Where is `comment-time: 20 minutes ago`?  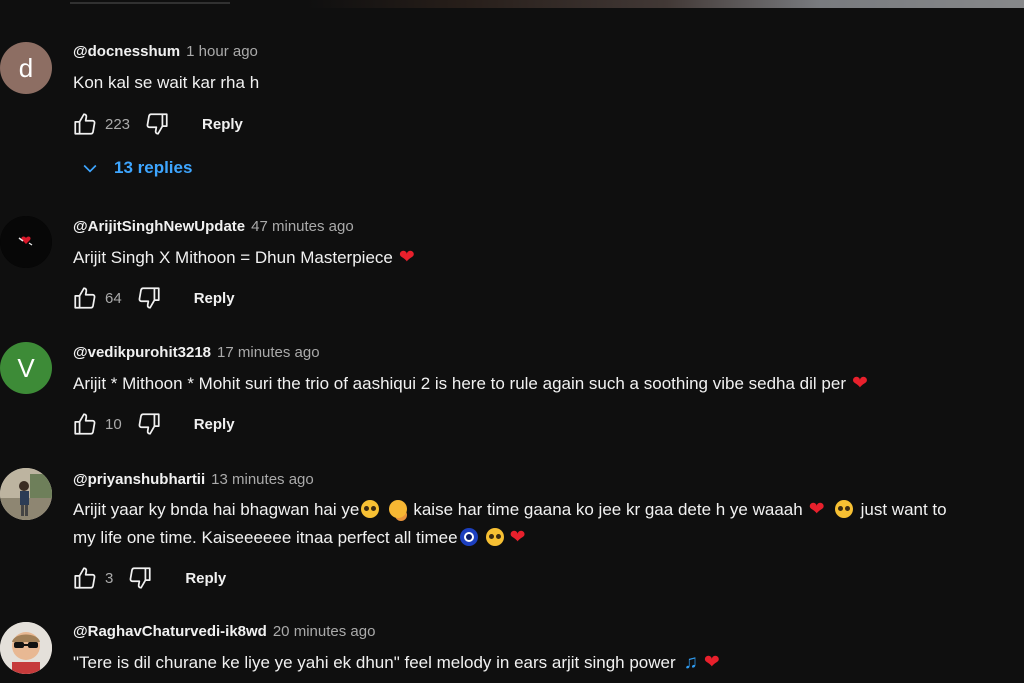 comment-time: 20 minutes ago is located at coordinates (324, 631).